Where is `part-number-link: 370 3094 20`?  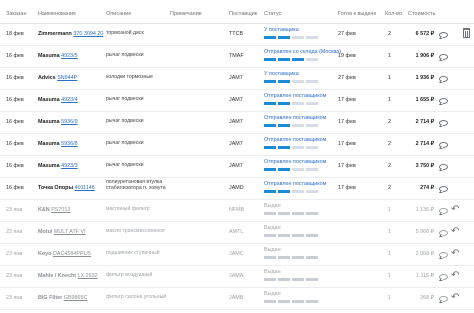 part-number-link: 370 3094 20 is located at coordinates (88, 34).